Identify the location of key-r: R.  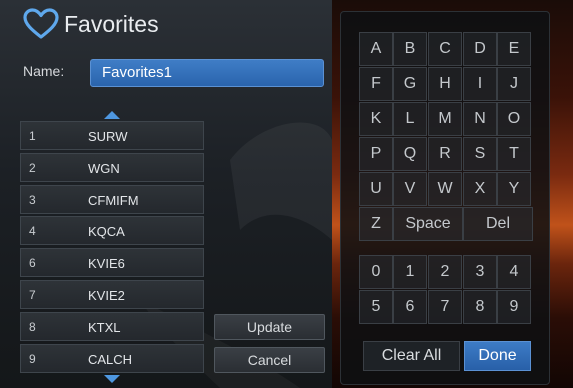
(445, 154).